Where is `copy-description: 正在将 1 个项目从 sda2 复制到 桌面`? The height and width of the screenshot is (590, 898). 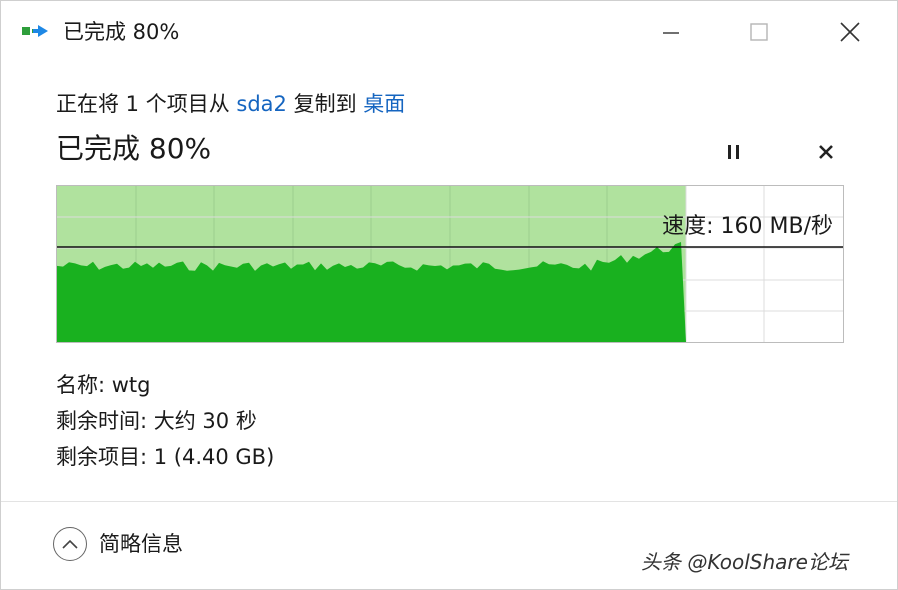 copy-description: 正在将 1 个项目从 sda2 复制到 桌面 is located at coordinates (230, 104).